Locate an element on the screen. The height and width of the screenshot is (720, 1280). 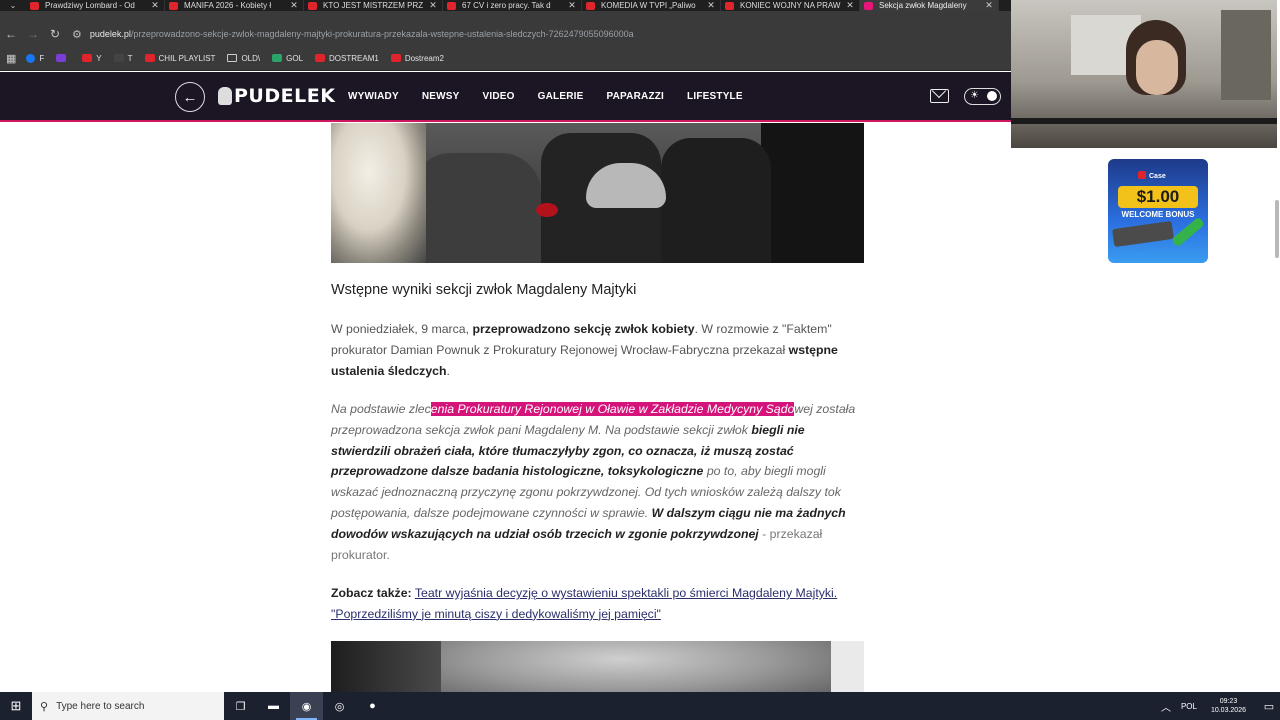
nav-newsy: NEWSY is located at coordinates (441, 96).